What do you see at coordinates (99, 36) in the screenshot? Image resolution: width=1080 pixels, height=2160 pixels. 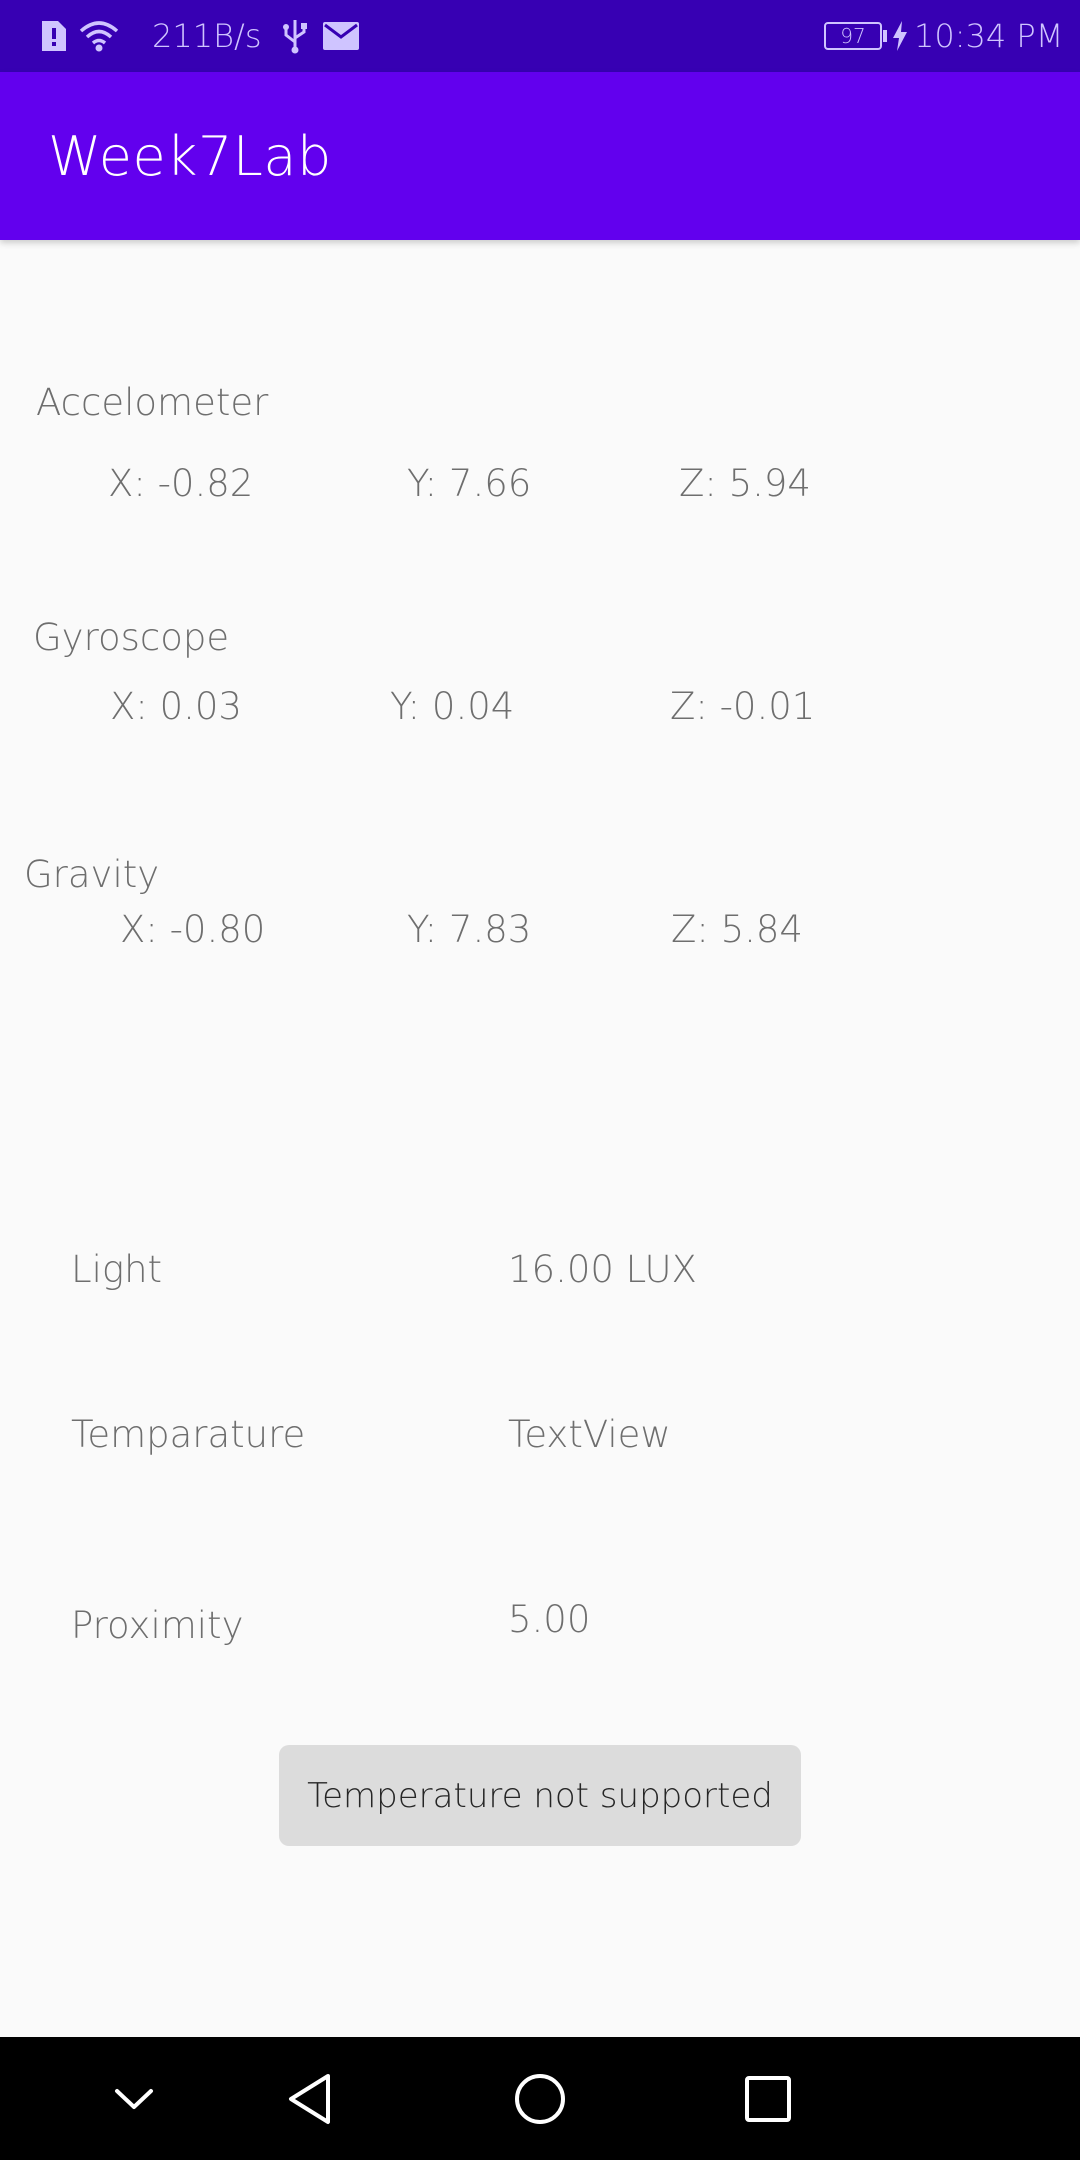 I see `wifi-icon` at bounding box center [99, 36].